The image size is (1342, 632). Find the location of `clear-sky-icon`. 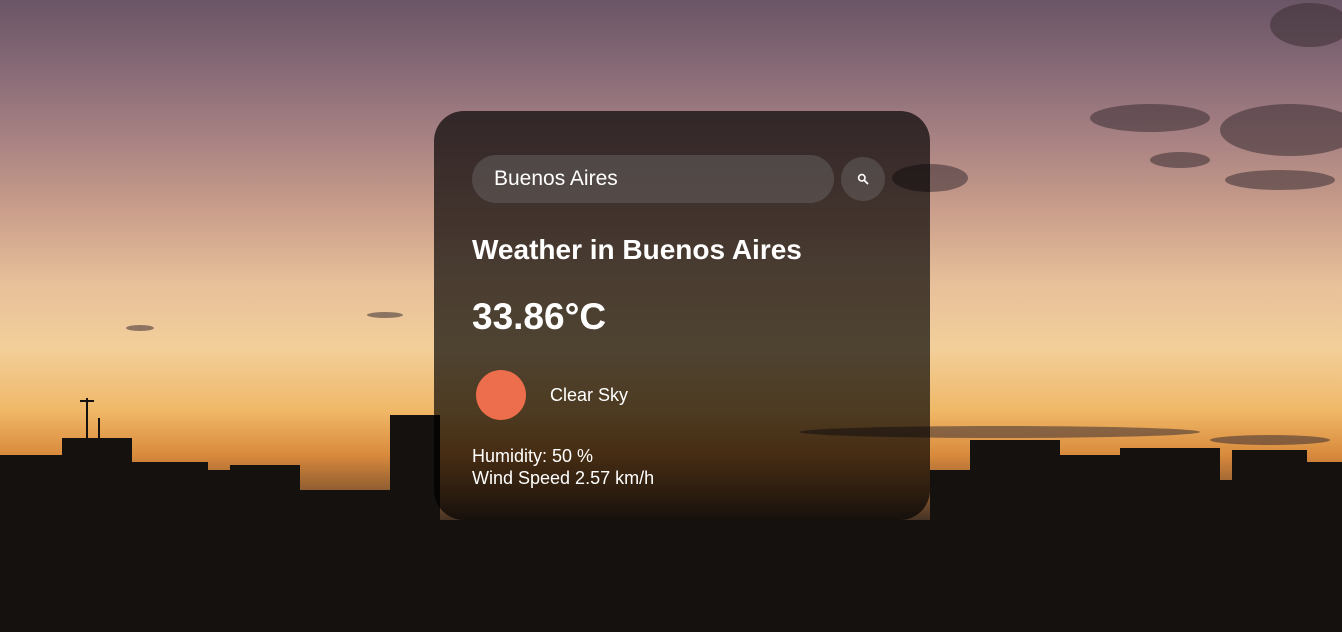

clear-sky-icon is located at coordinates (501, 395).